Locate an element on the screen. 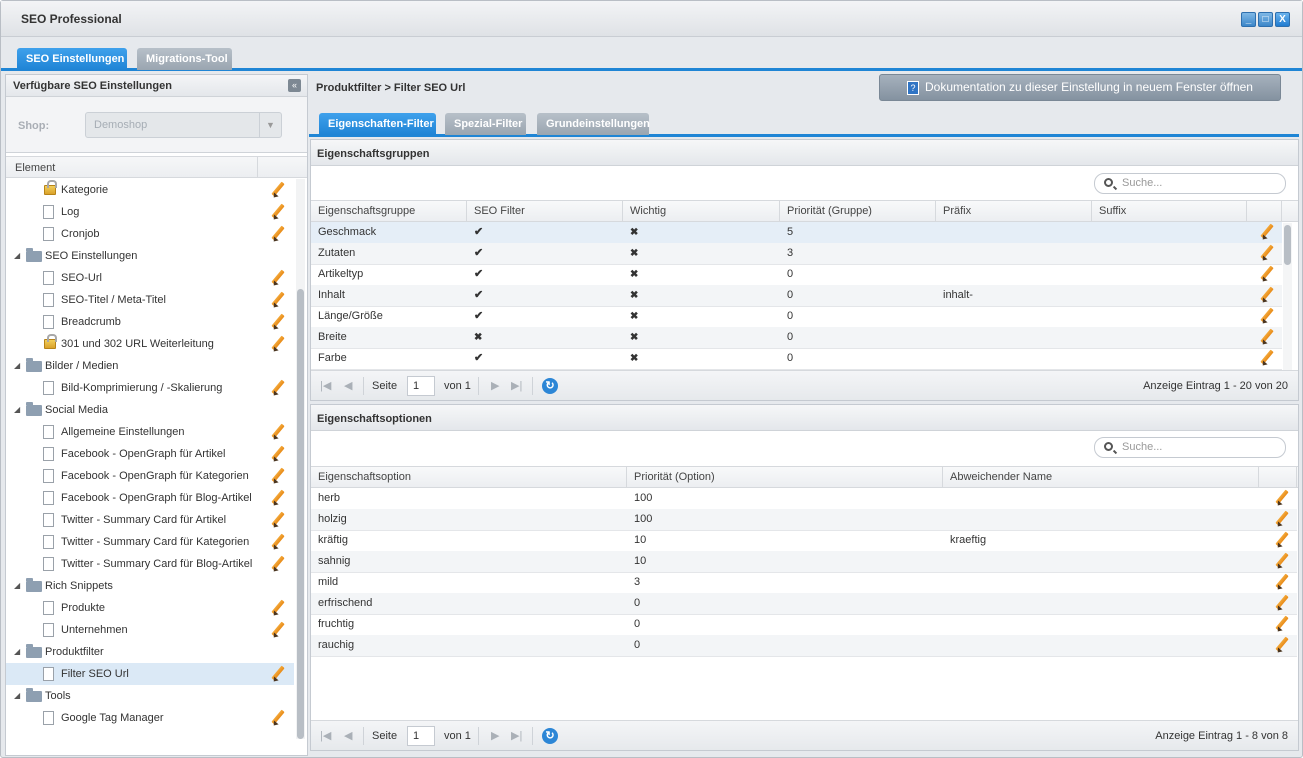 Image resolution: width=1303 pixels, height=758 pixels. groups-scrollbar is located at coordinates (1287, 297).